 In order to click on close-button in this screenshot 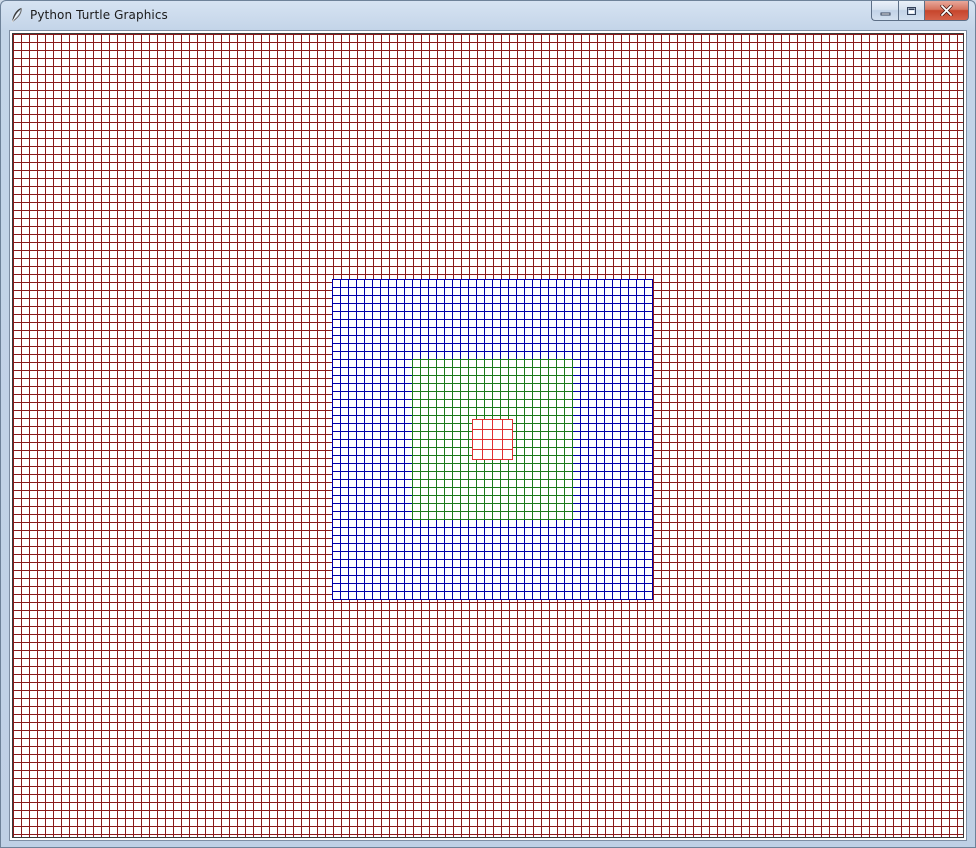, I will do `click(946, 11)`.